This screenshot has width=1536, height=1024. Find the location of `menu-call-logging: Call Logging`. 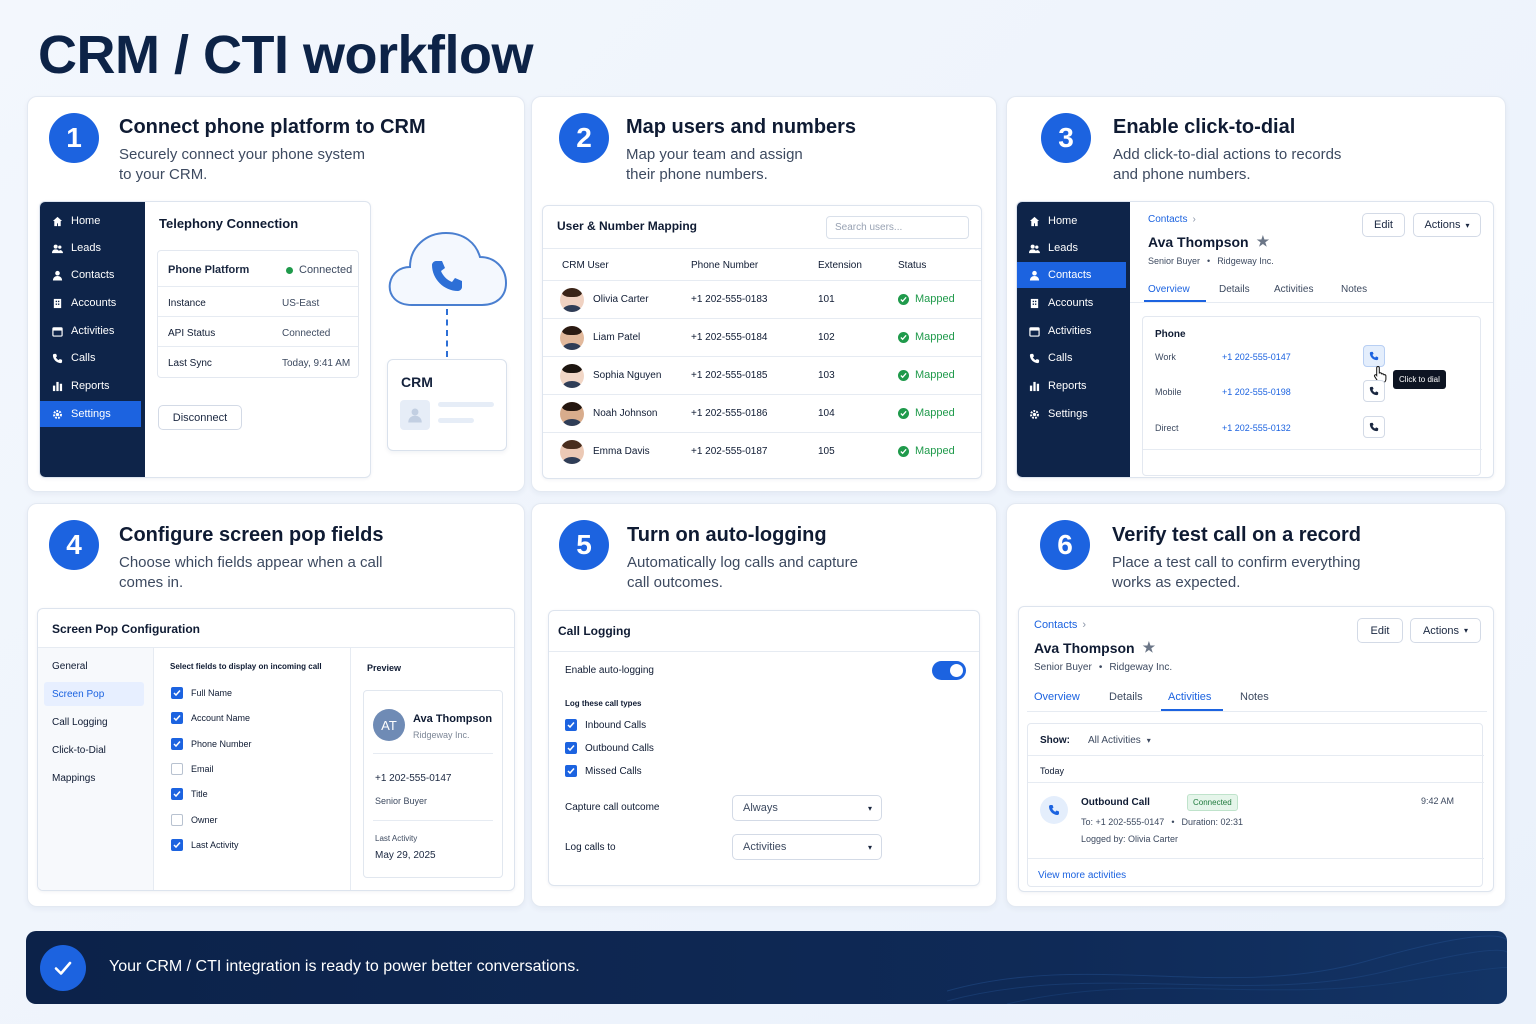

menu-call-logging: Call Logging is located at coordinates (80, 722).